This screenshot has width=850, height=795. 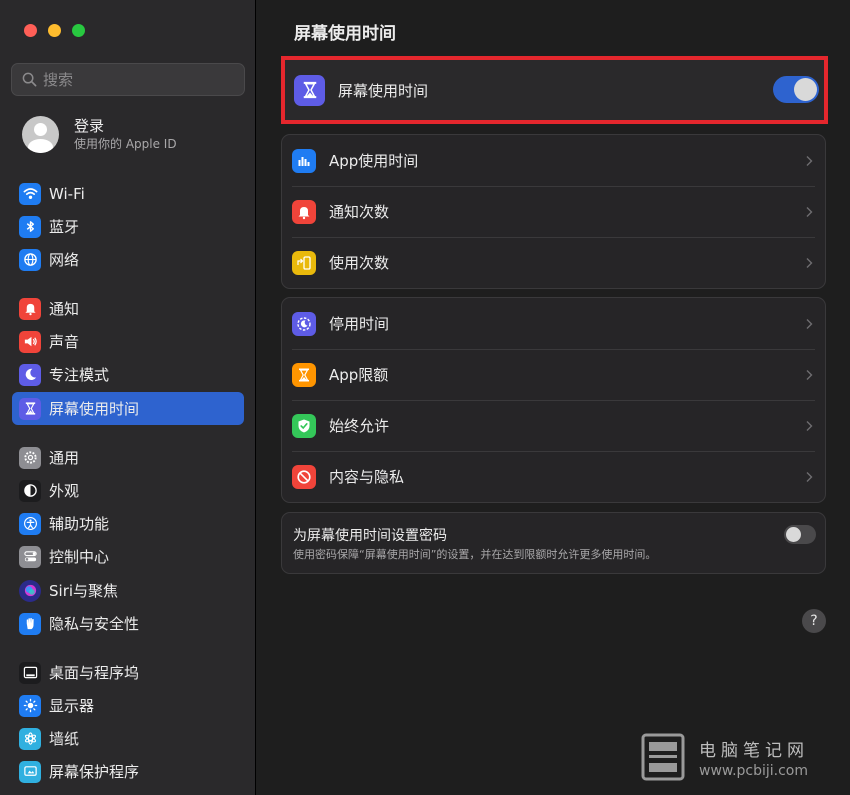 I want to click on row-app-limits: App限额, so click(x=553, y=374).